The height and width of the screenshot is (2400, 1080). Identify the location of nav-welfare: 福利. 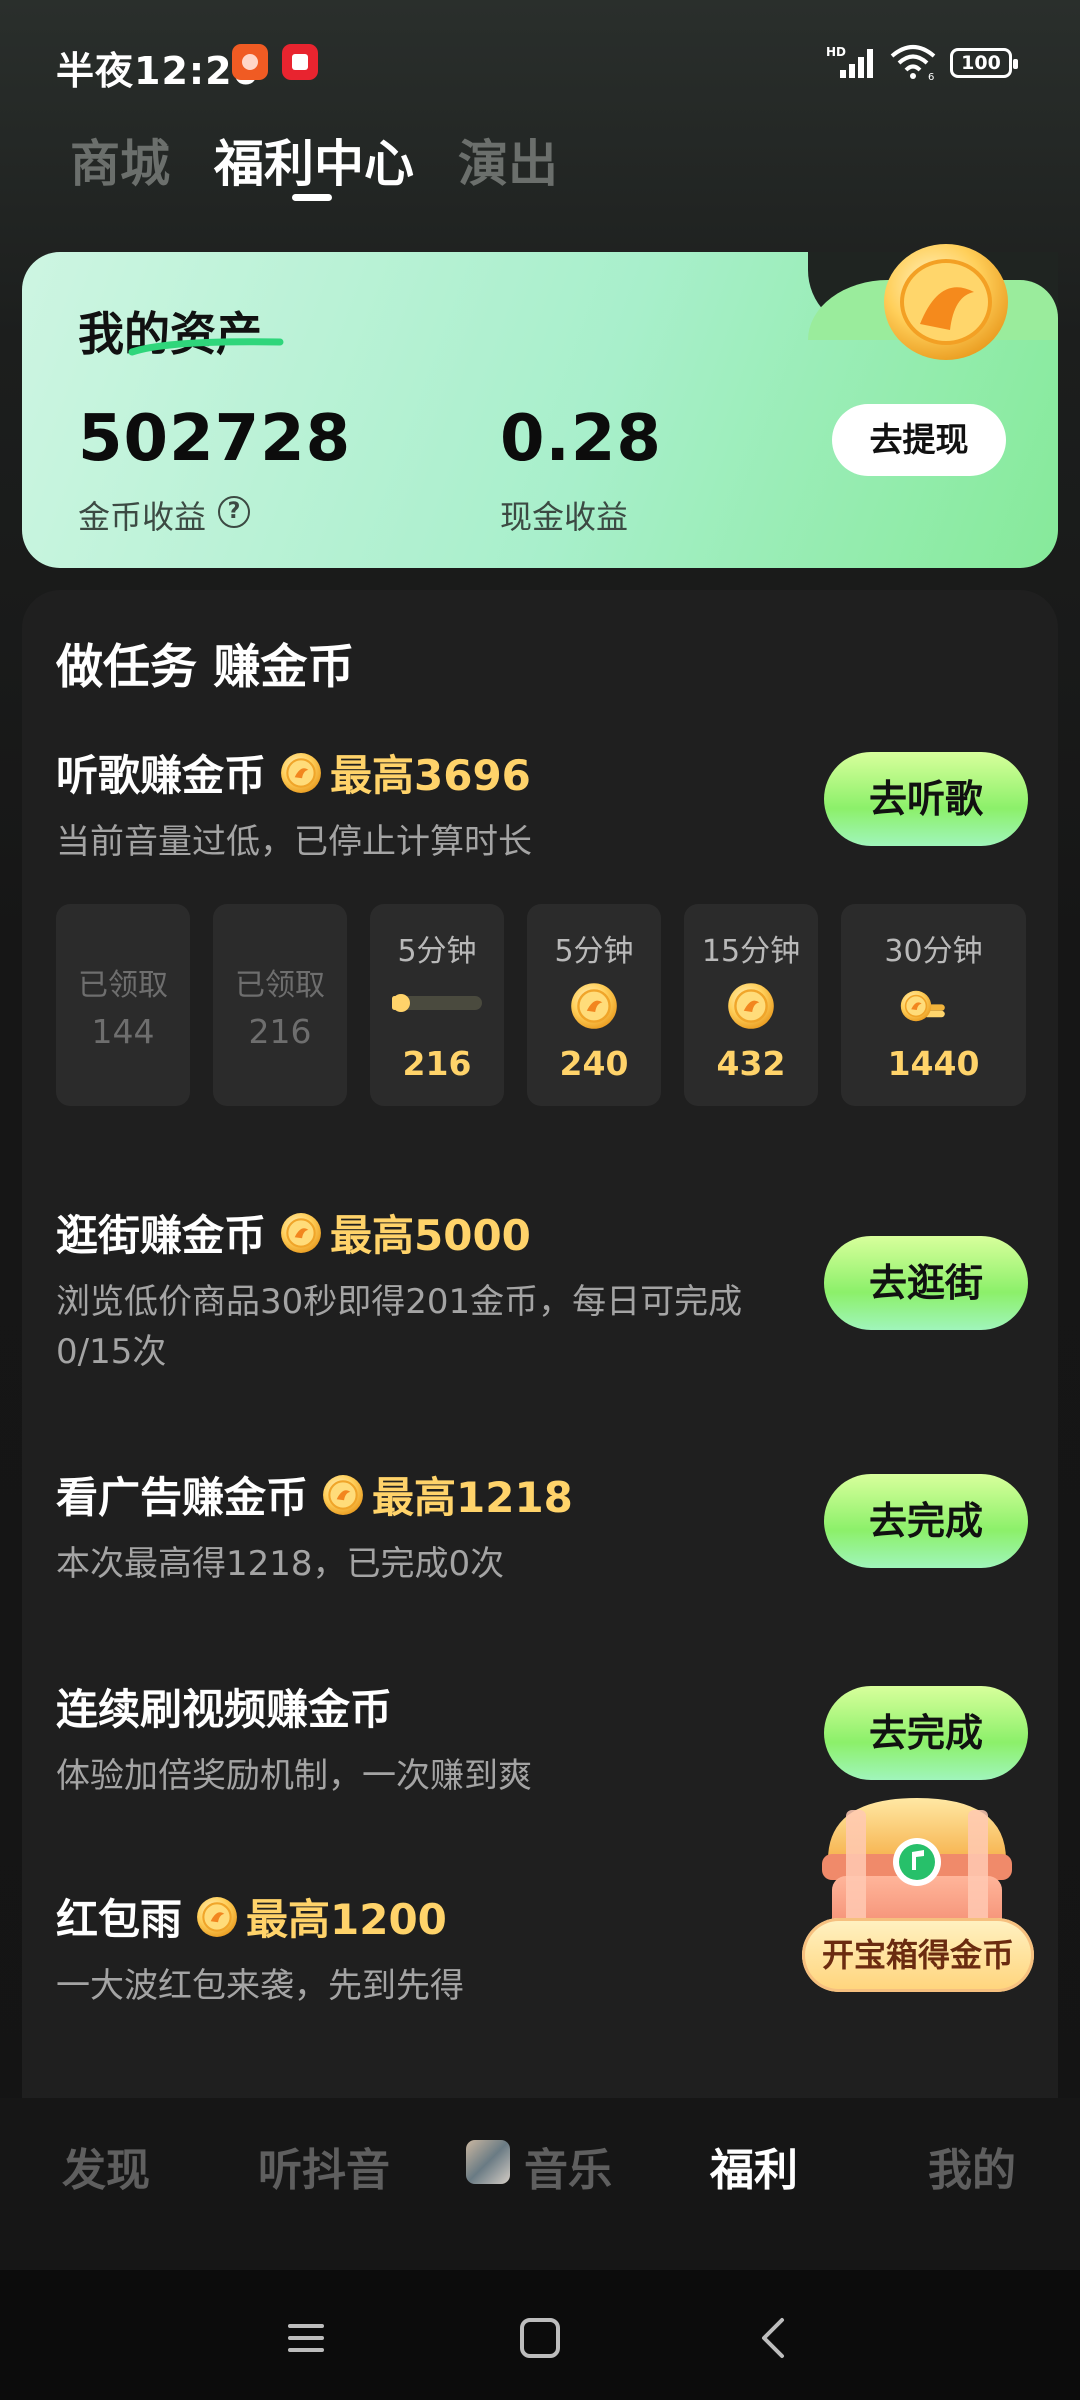
(754, 2166).